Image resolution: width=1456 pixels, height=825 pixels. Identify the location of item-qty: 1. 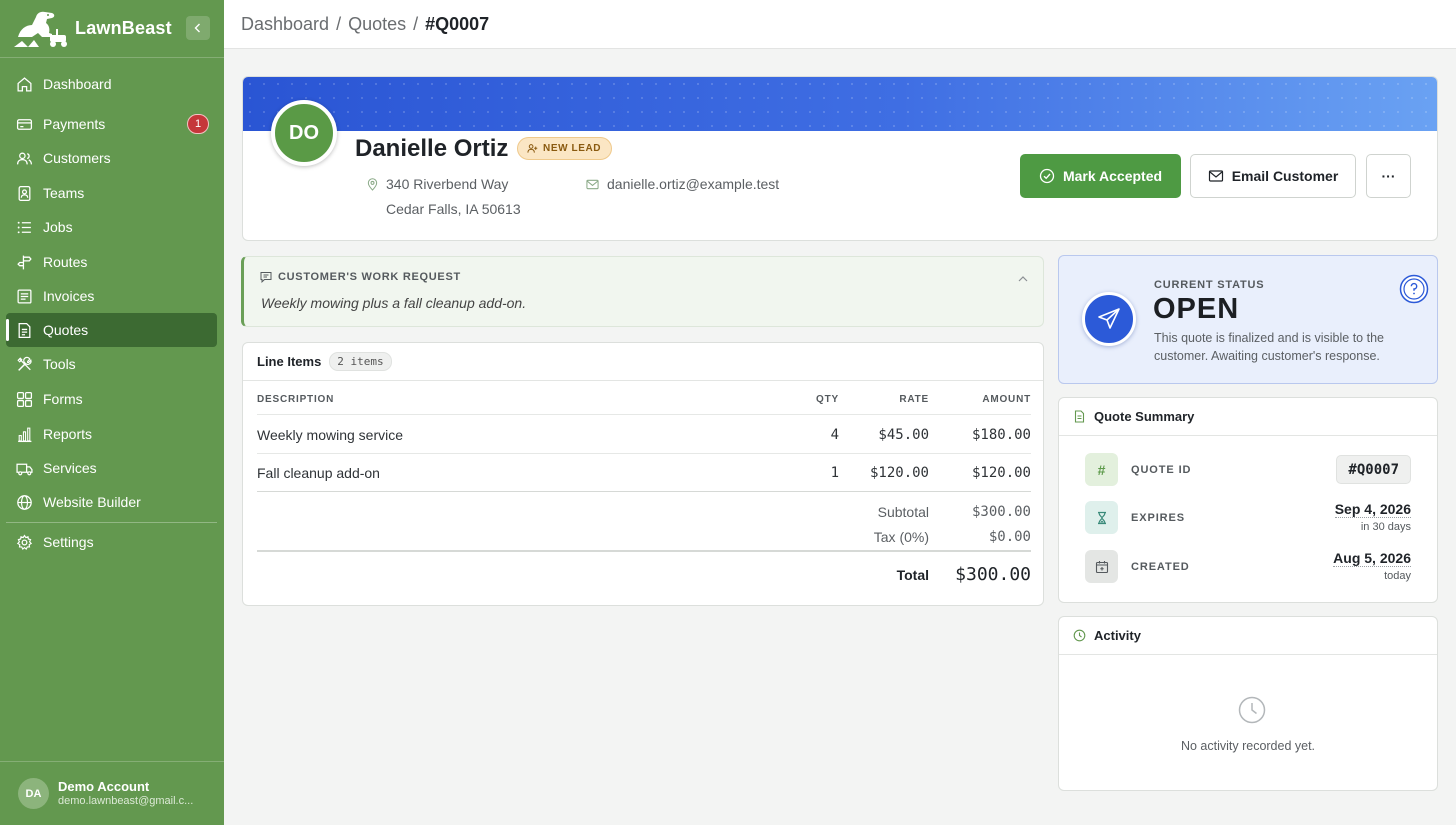
(834, 473).